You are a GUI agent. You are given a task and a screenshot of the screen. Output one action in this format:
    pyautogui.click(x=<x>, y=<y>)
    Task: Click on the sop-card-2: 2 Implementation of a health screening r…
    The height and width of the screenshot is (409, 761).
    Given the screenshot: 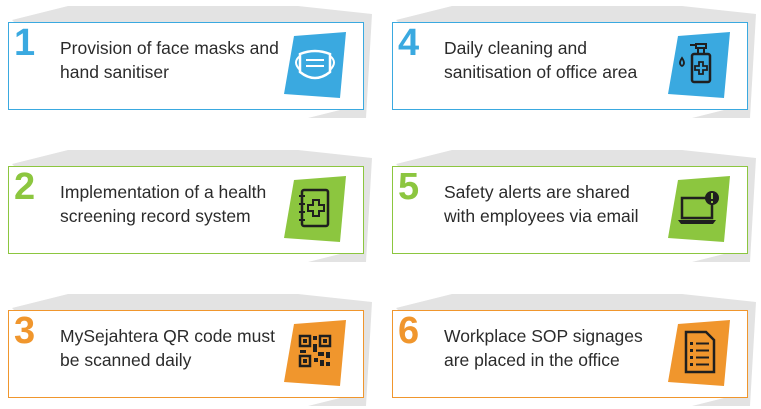 What is the action you would take?
    pyautogui.click(x=190, y=206)
    